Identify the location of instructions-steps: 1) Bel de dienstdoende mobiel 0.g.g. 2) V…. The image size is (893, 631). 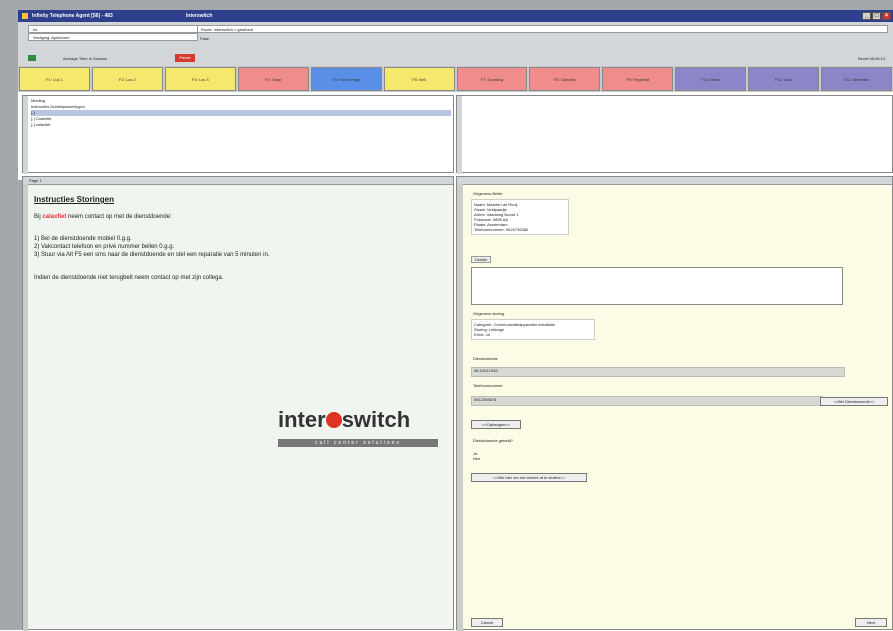
(151, 247).